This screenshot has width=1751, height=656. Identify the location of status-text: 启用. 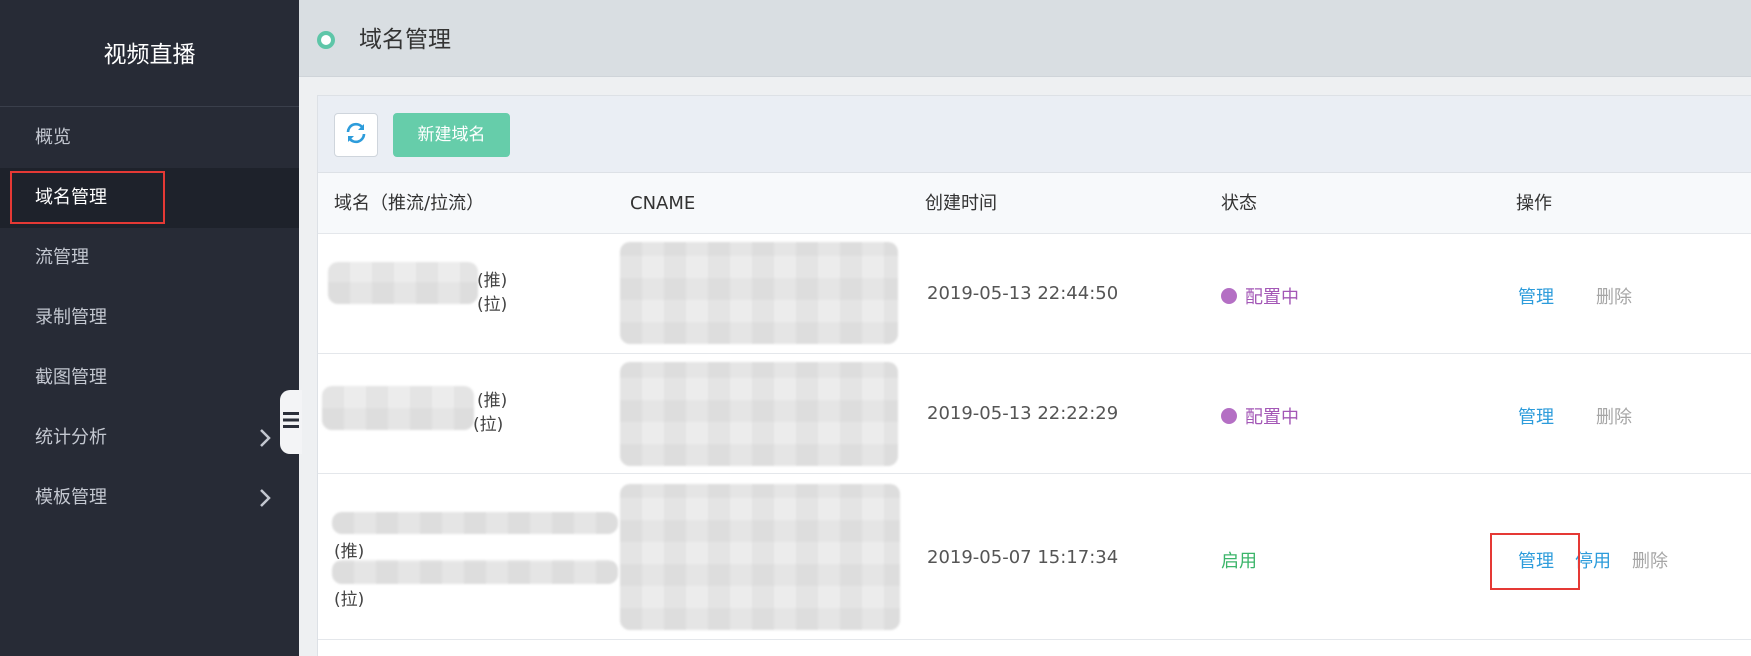
(1239, 561).